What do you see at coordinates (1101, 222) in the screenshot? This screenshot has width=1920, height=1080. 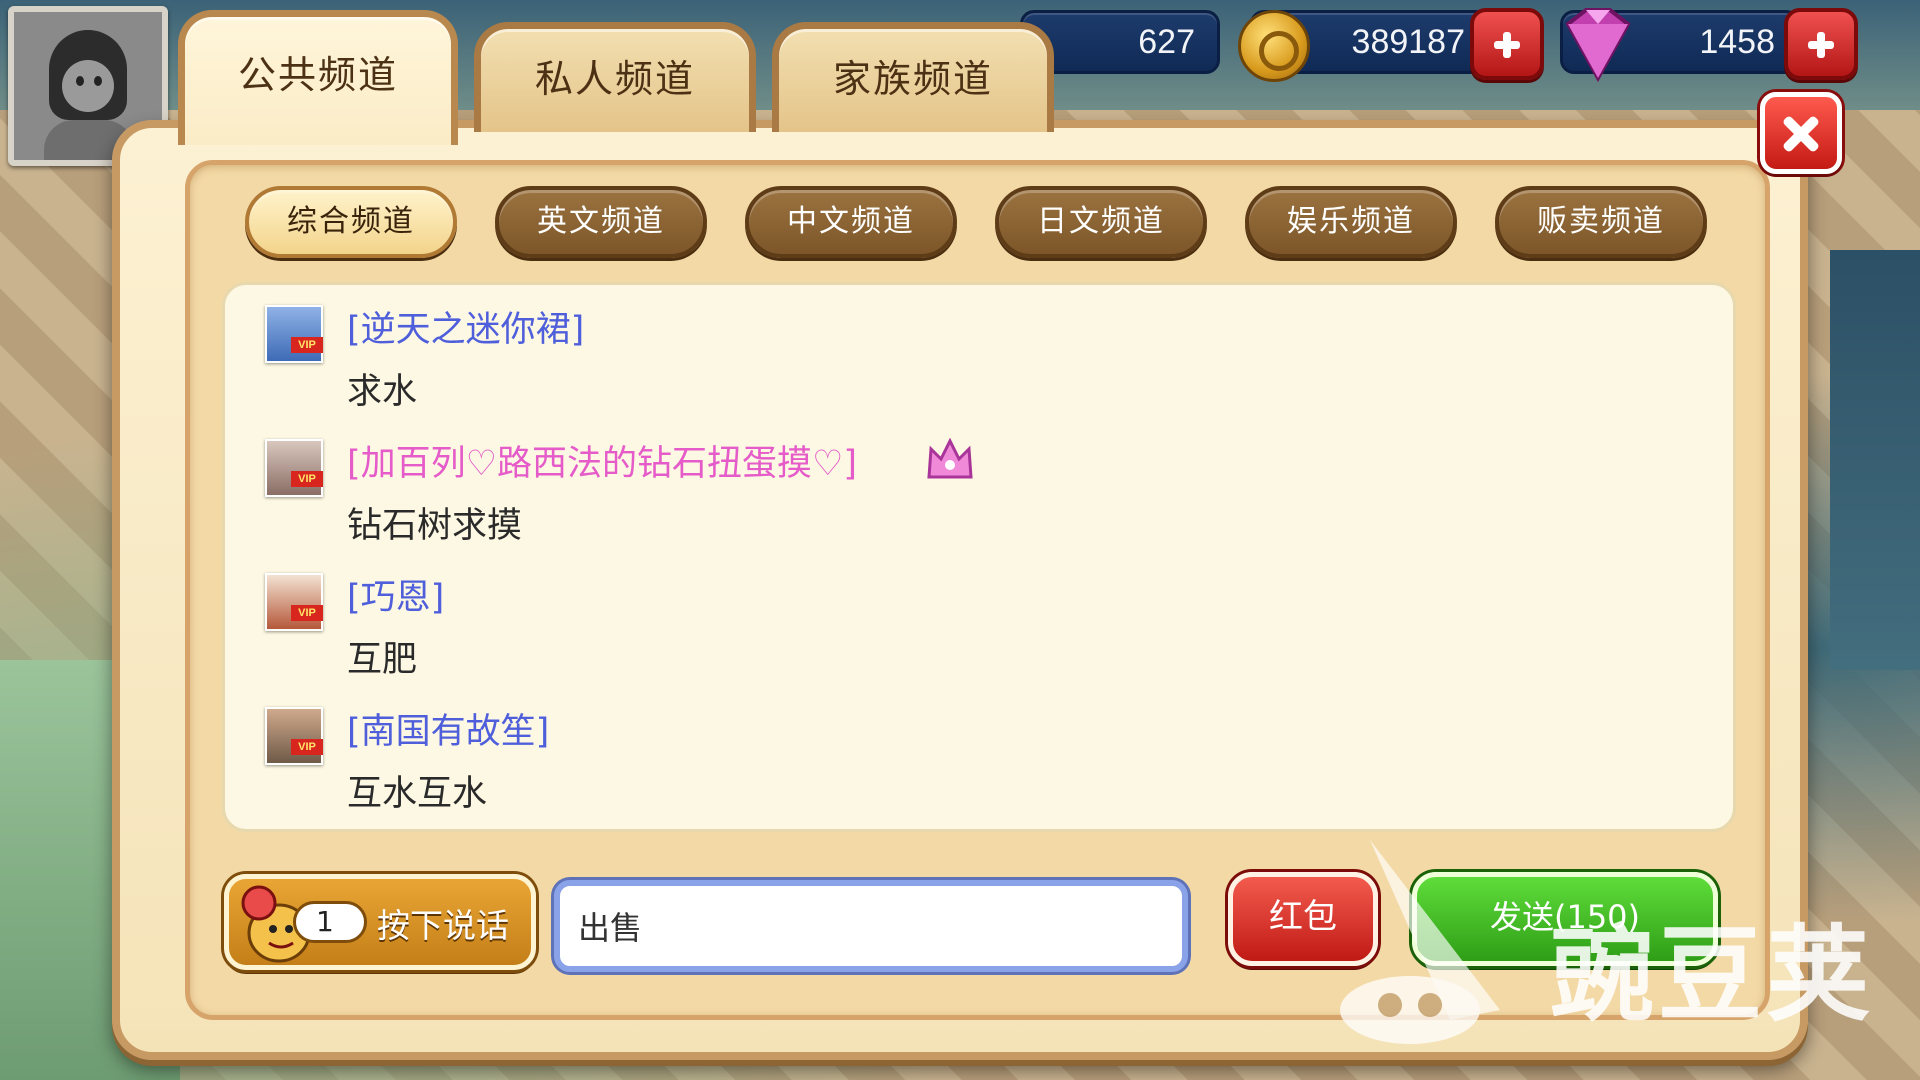 I see `channel-japanese: 日文频道` at bounding box center [1101, 222].